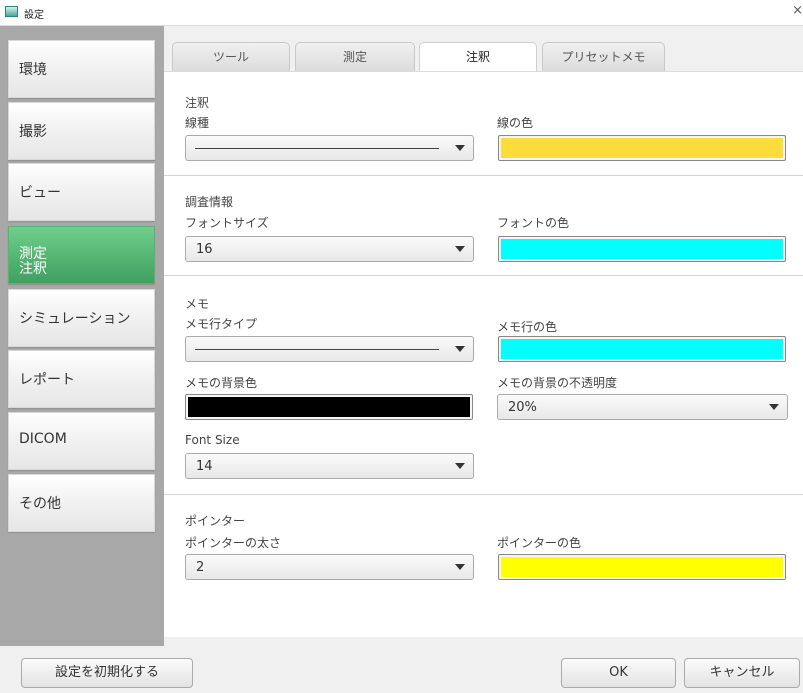 Image resolution: width=803 pixels, height=693 pixels. Describe the element at coordinates (478, 57) in the screenshot. I see `tab-annotation: 注釈` at that location.